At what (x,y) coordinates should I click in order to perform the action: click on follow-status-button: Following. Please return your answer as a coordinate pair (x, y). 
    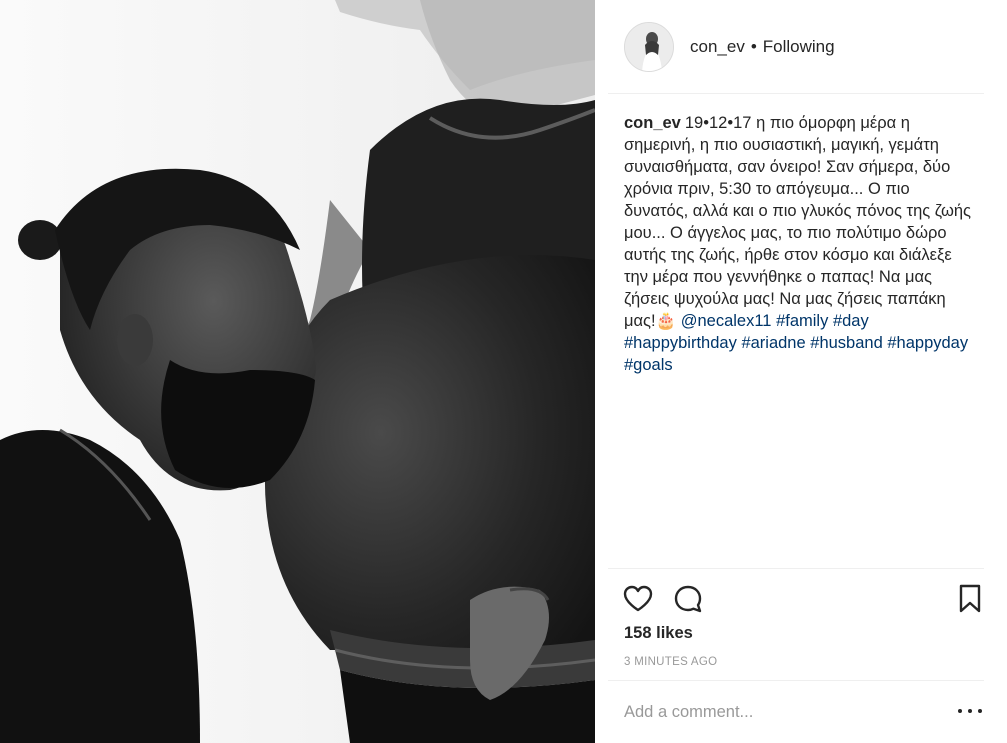
    Looking at the image, I should click on (799, 47).